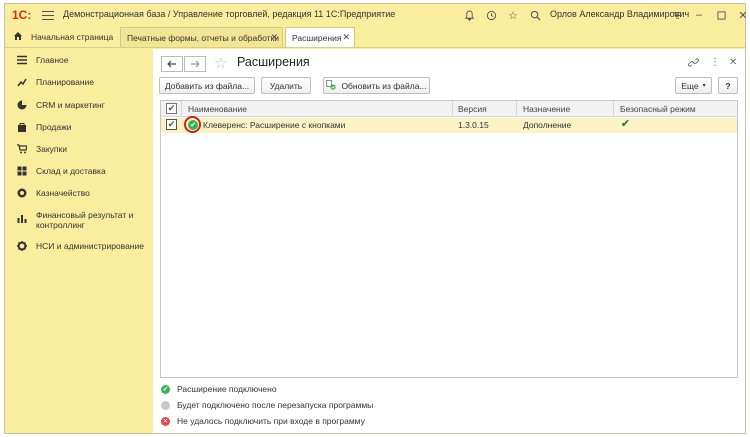 This screenshot has height=437, width=750. I want to click on tab-home: Начальная страница, so click(62, 37).